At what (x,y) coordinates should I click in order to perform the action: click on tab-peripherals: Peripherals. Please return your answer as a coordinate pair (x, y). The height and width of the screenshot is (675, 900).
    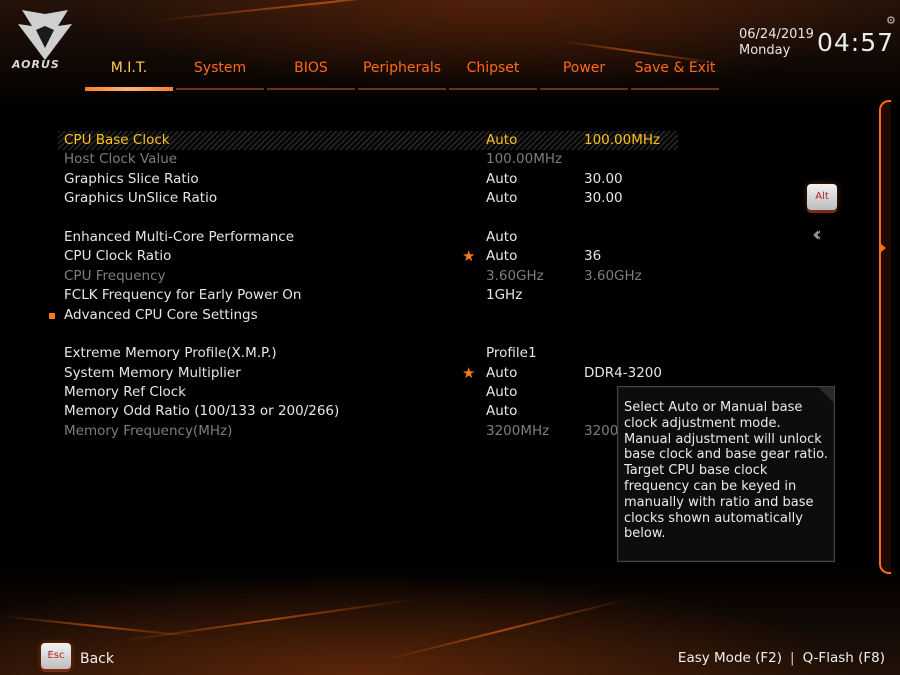
    Looking at the image, I should click on (402, 73).